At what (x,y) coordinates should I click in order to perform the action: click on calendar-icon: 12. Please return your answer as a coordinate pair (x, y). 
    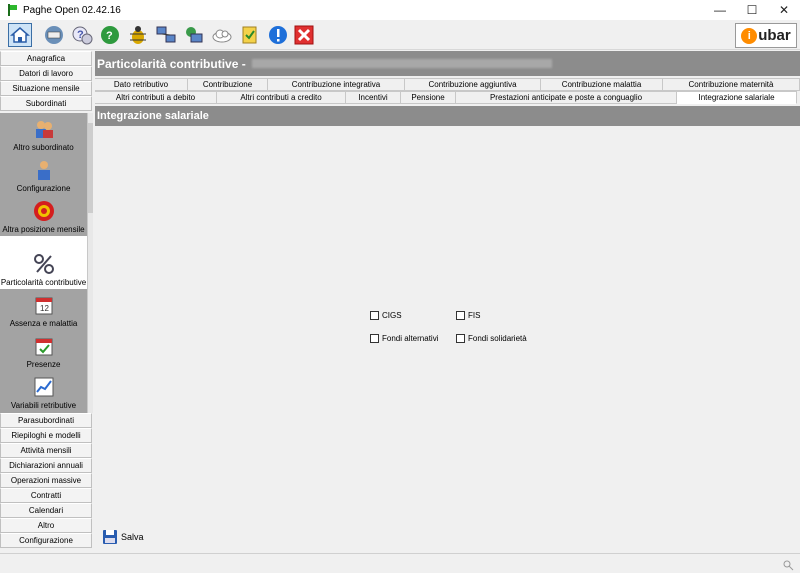
    Looking at the image, I should click on (44, 305).